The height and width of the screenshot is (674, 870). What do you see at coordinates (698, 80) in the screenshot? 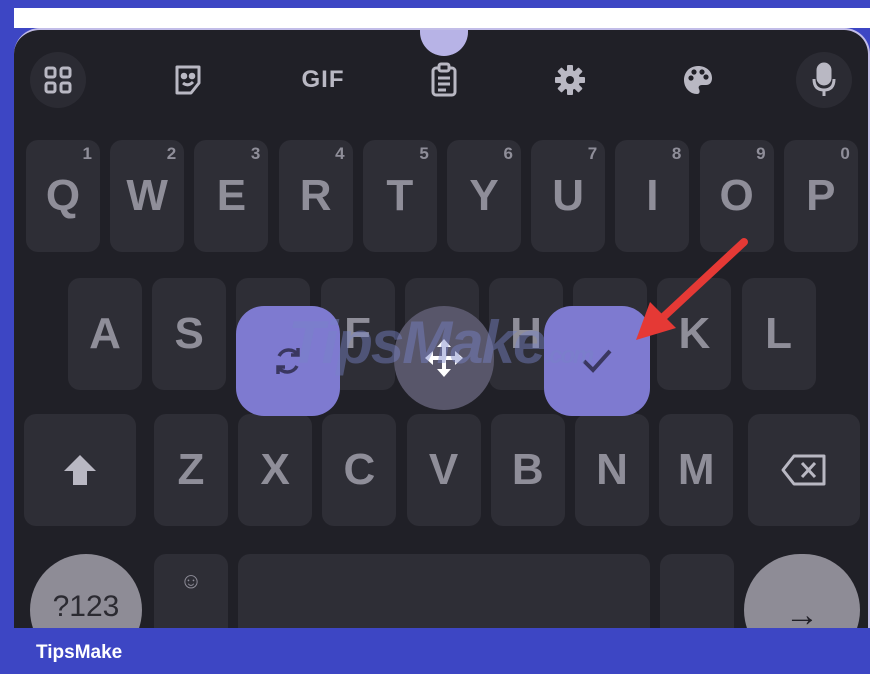
I see `theme-palette-icon` at bounding box center [698, 80].